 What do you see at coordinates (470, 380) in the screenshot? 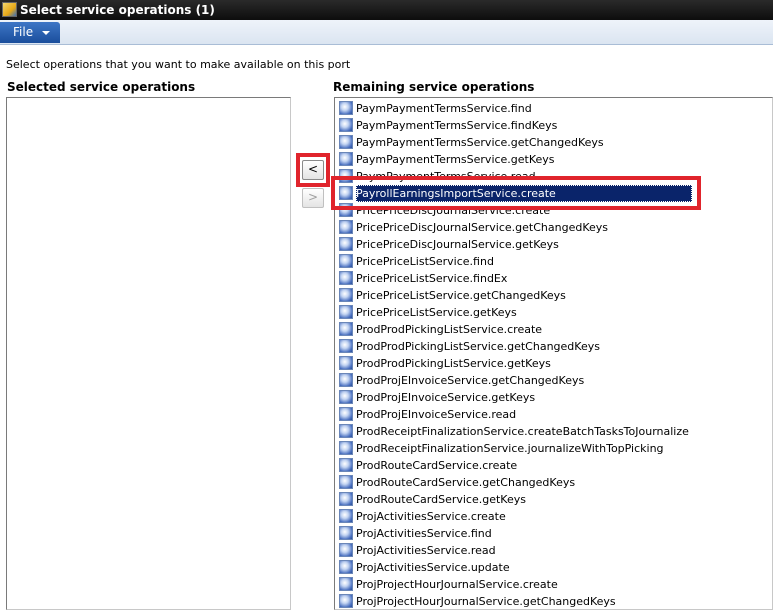
I see `list-item-label: ProdProjEInvoiceService.getChangedKeys` at bounding box center [470, 380].